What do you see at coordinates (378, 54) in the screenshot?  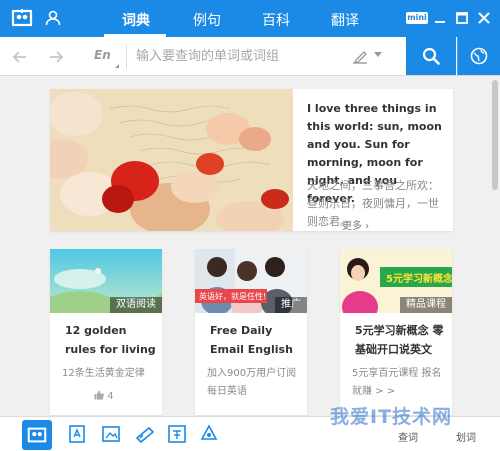 I see `handwriting-dropdown-caret` at bounding box center [378, 54].